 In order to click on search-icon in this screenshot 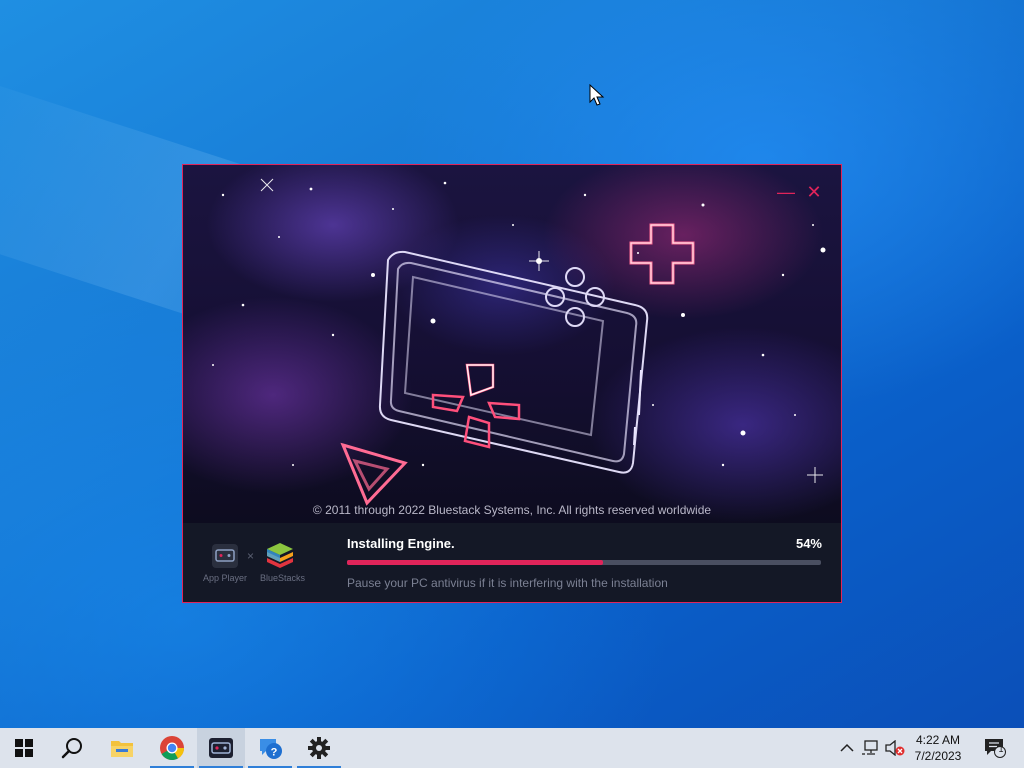, I will do `click(71, 748)`.